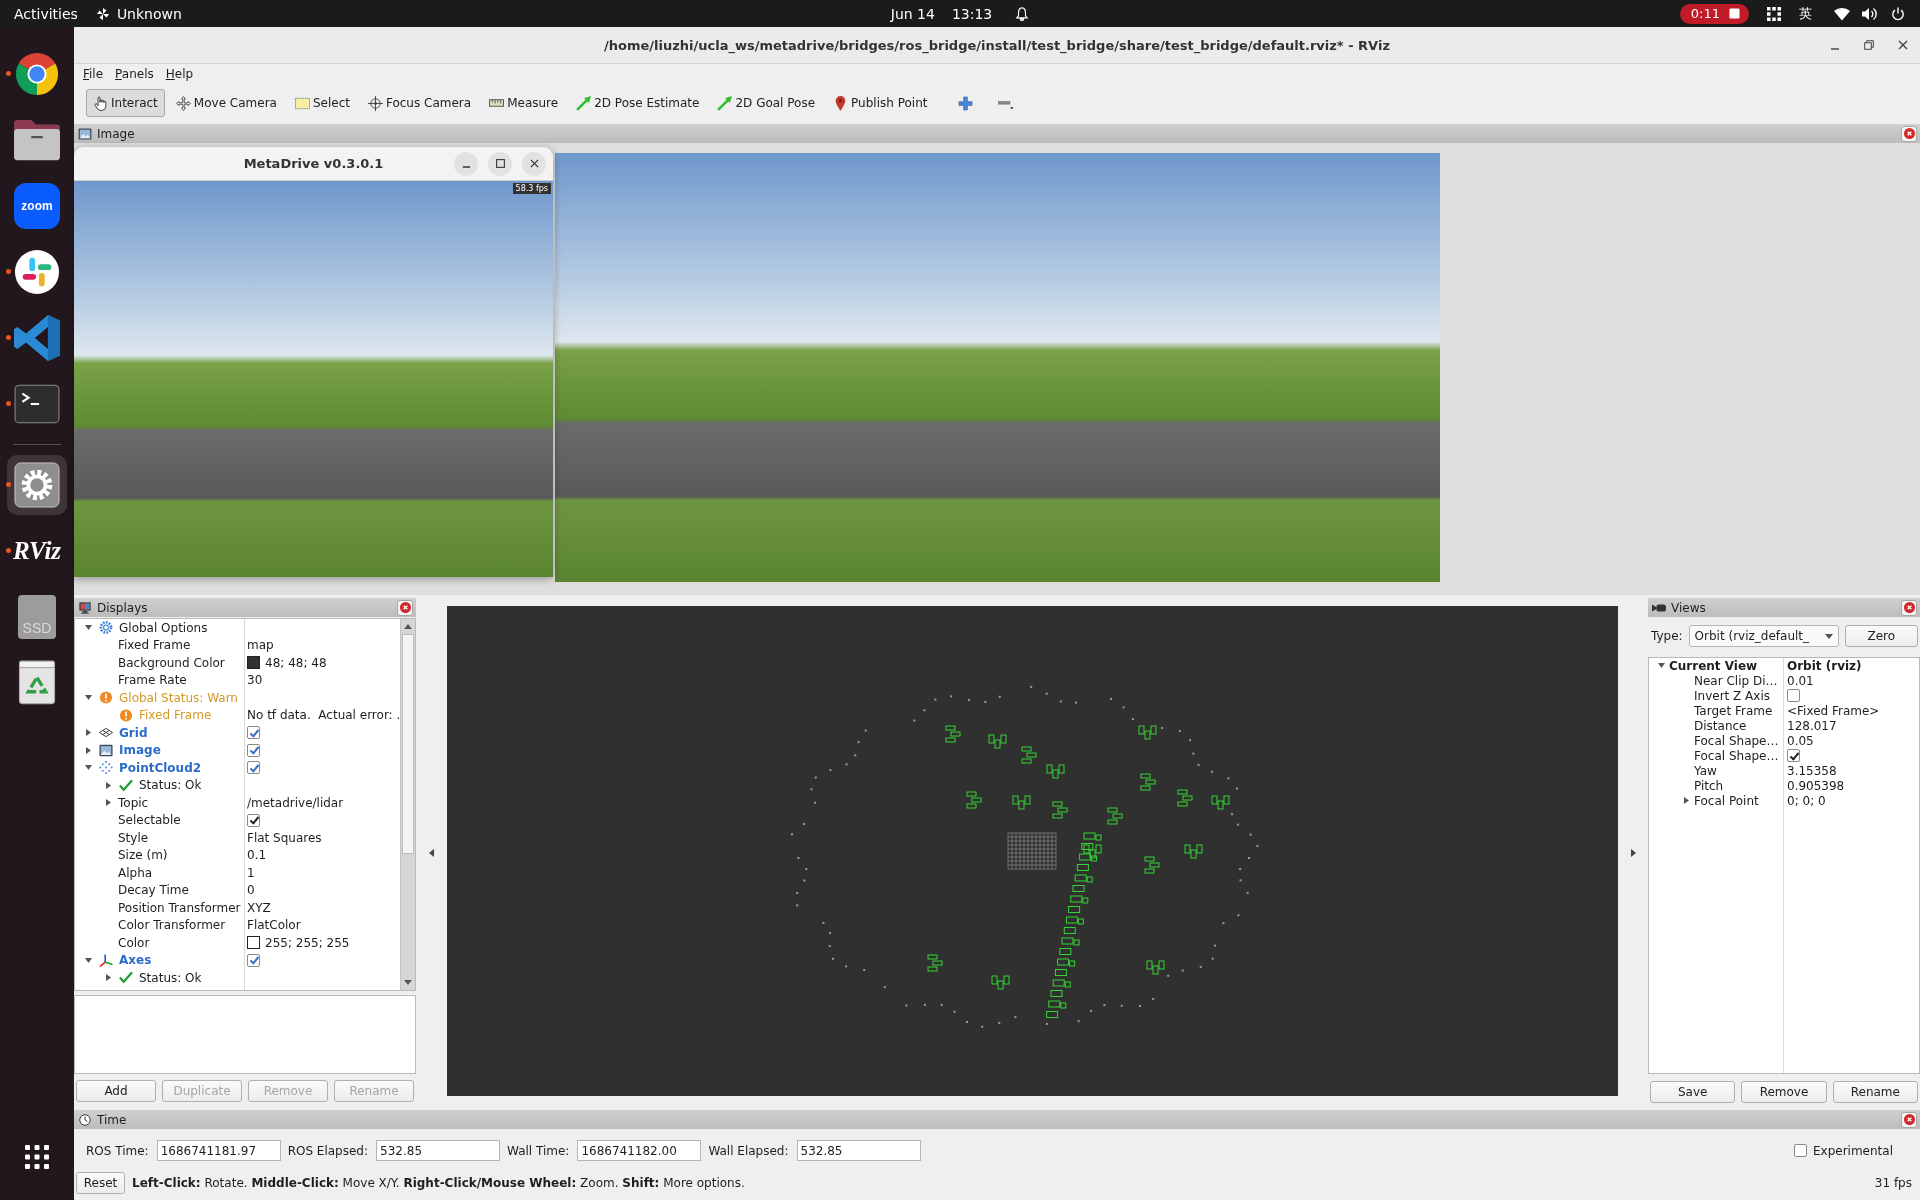 The height and width of the screenshot is (1200, 1920). What do you see at coordinates (171, 662) in the screenshot?
I see `tree-label: Background Color` at bounding box center [171, 662].